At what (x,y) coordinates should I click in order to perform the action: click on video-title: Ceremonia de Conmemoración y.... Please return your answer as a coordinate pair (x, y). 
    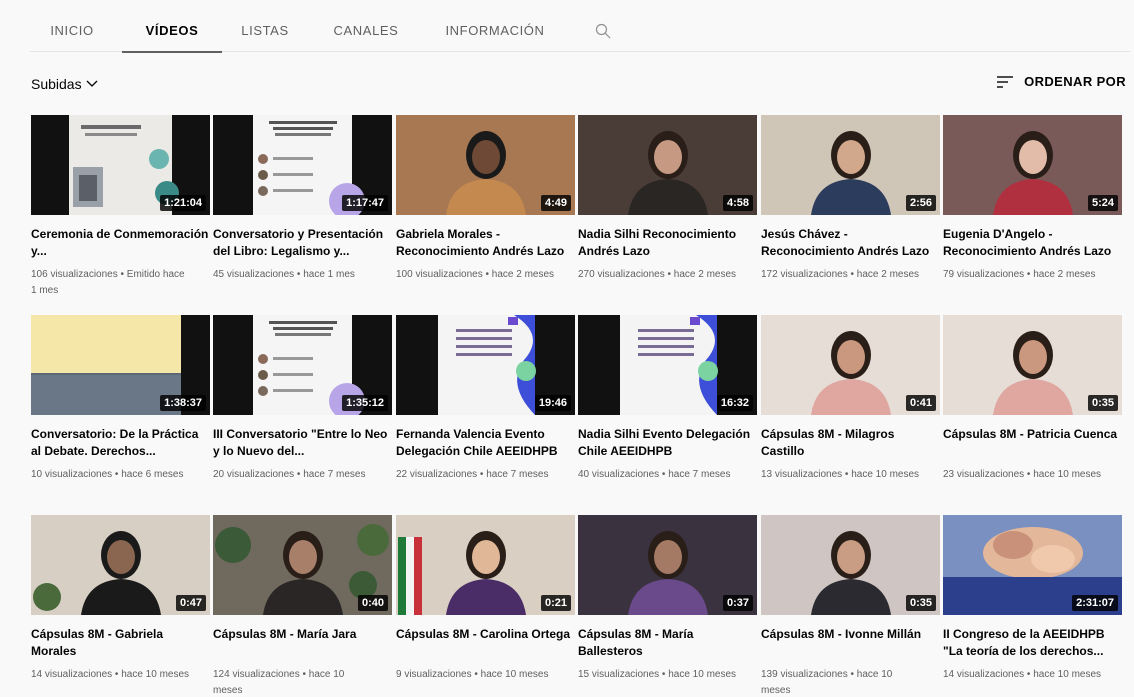
    Looking at the image, I should click on (120, 243).